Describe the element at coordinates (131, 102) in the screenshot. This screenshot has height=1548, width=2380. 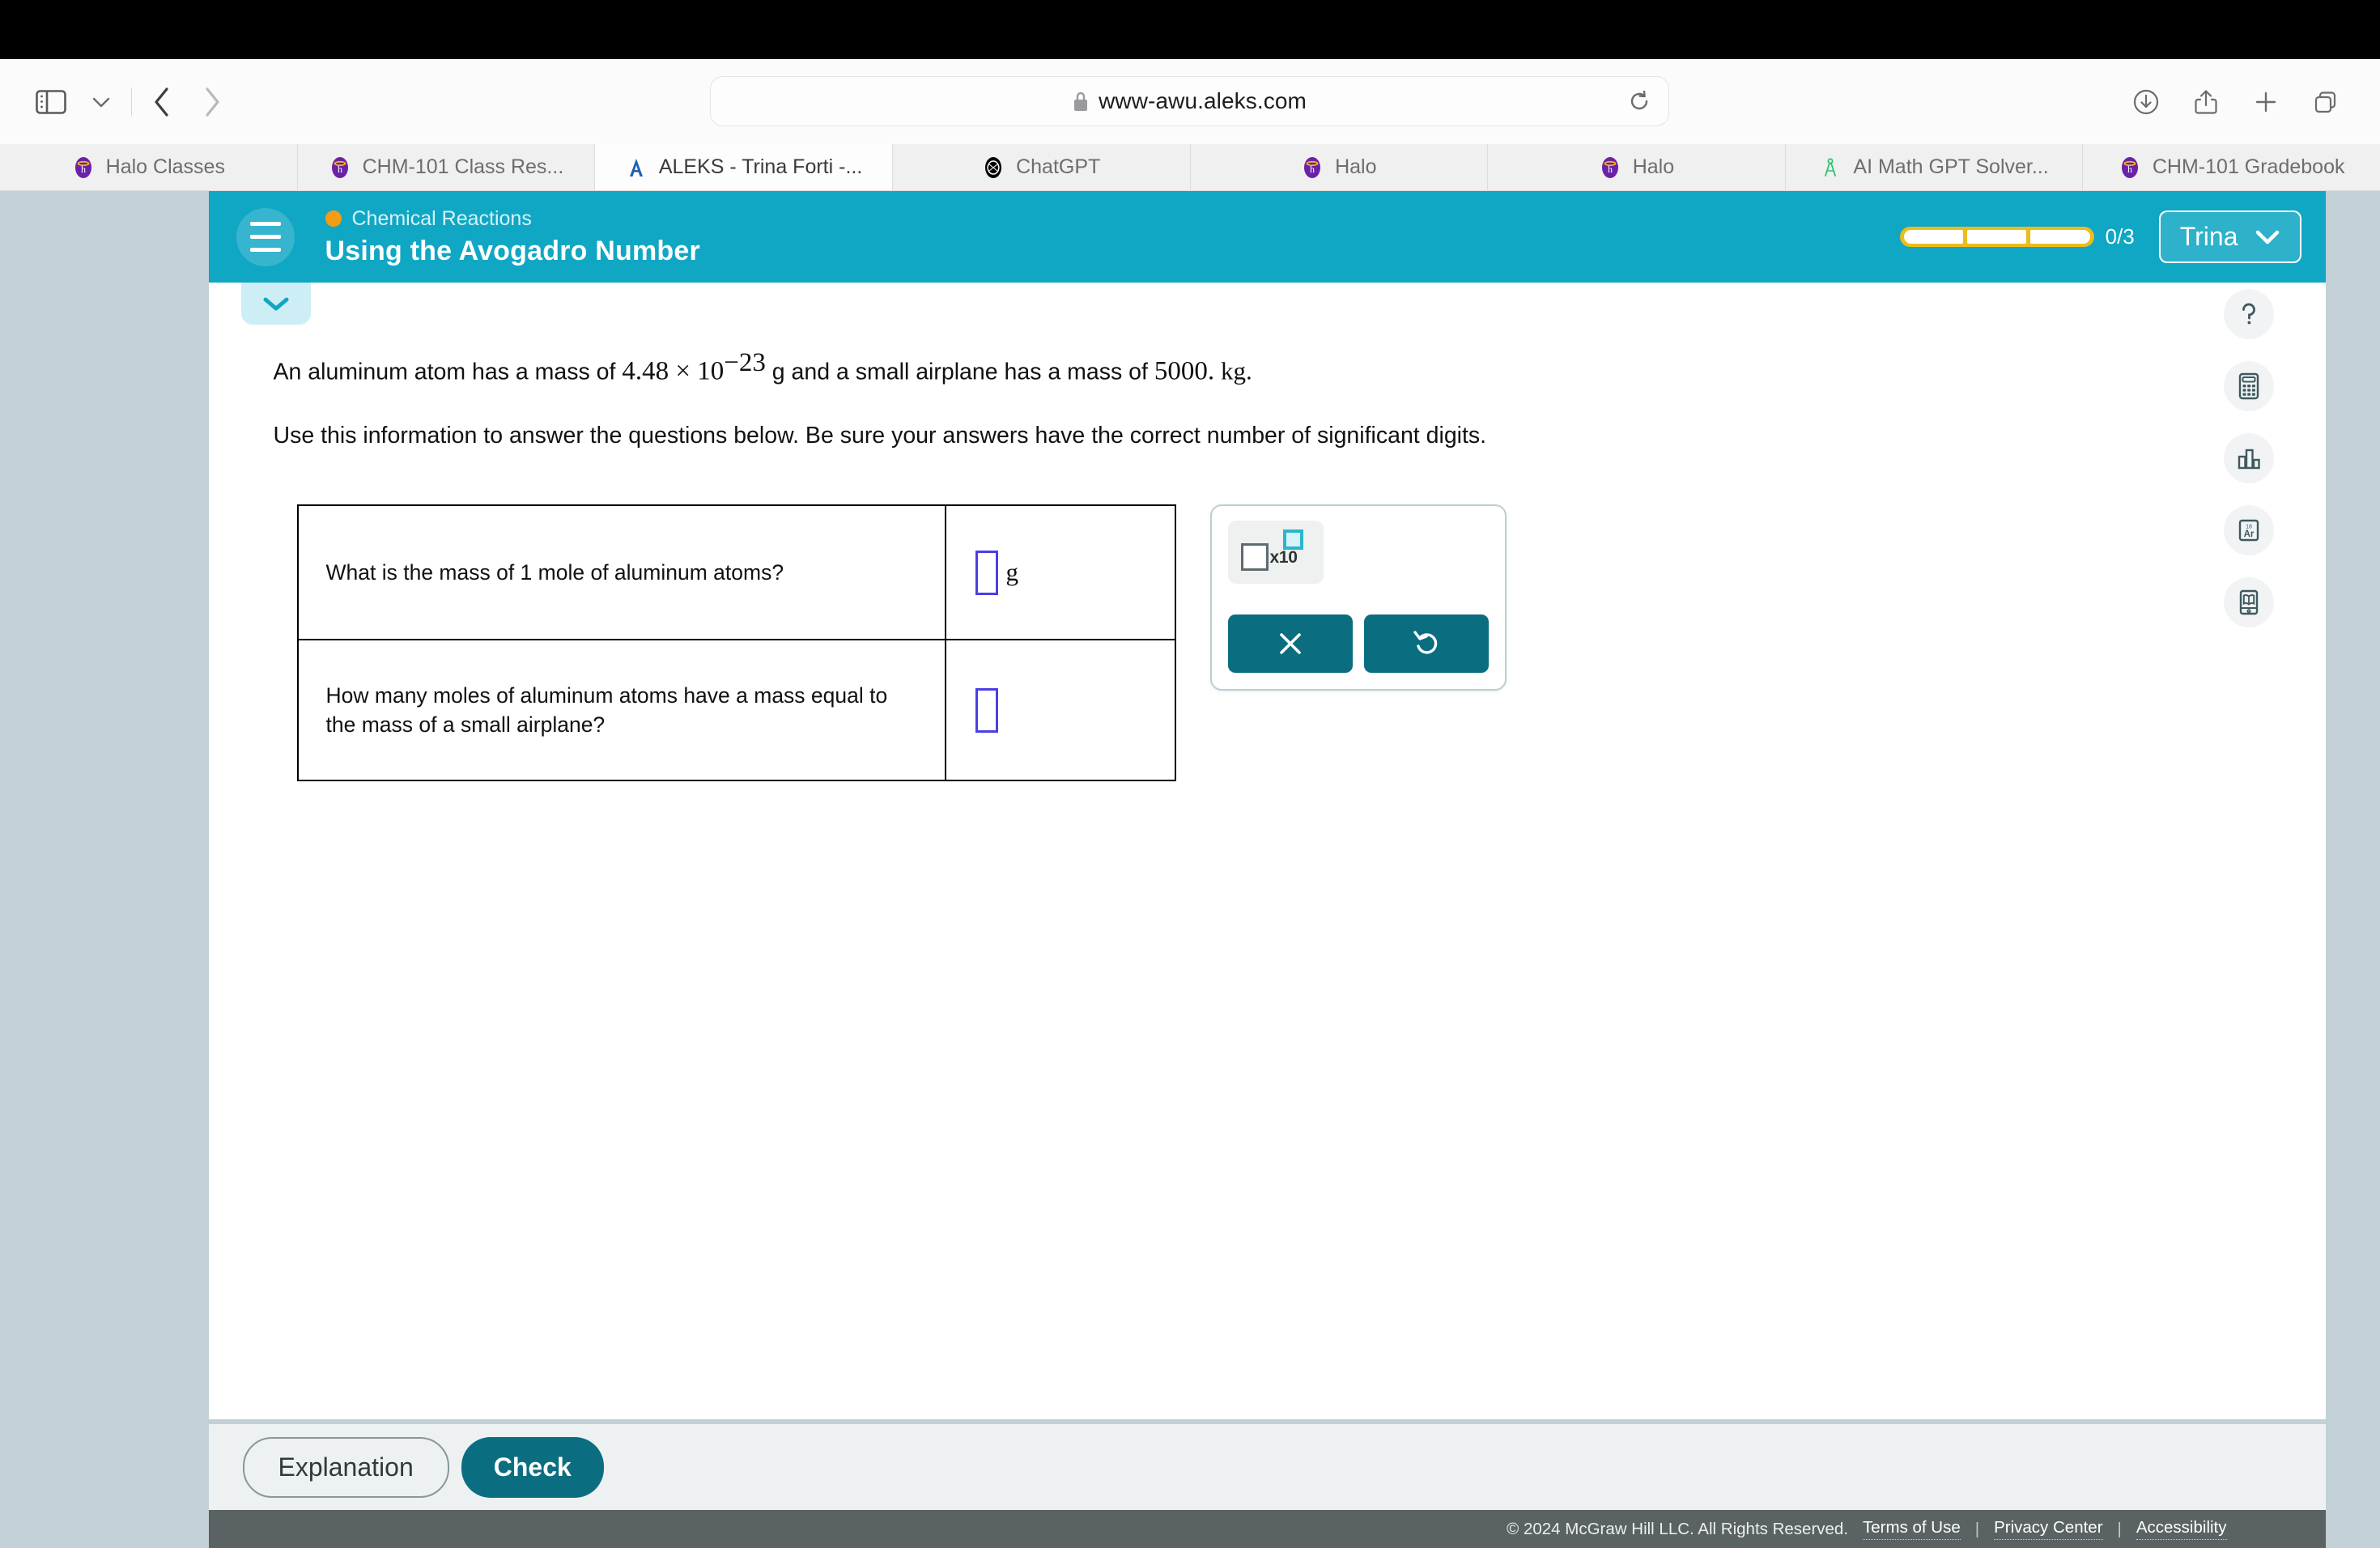
I see `toolbar-divider` at that location.